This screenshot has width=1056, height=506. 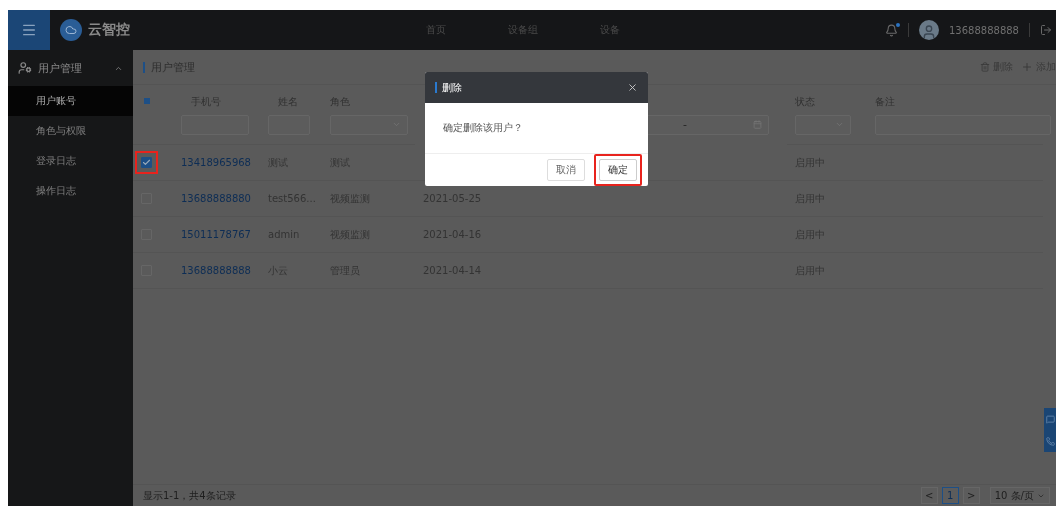 What do you see at coordinates (25, 68) in the screenshot?
I see `user-settings-icon` at bounding box center [25, 68].